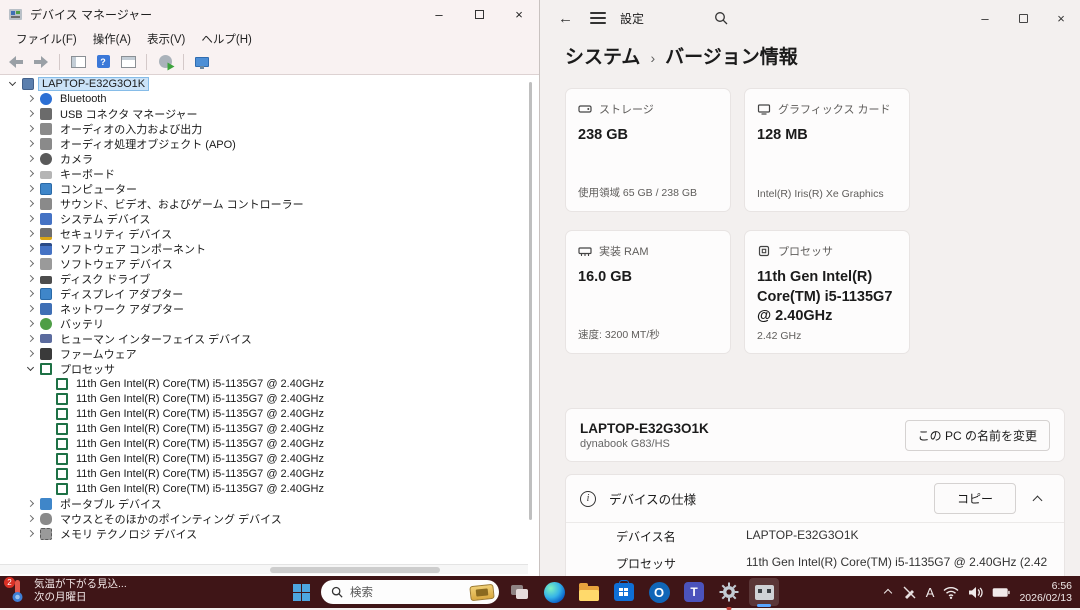 This screenshot has height=610, width=1080. What do you see at coordinates (930, 592) in the screenshot?
I see `ime-mode-indicator: A` at bounding box center [930, 592].